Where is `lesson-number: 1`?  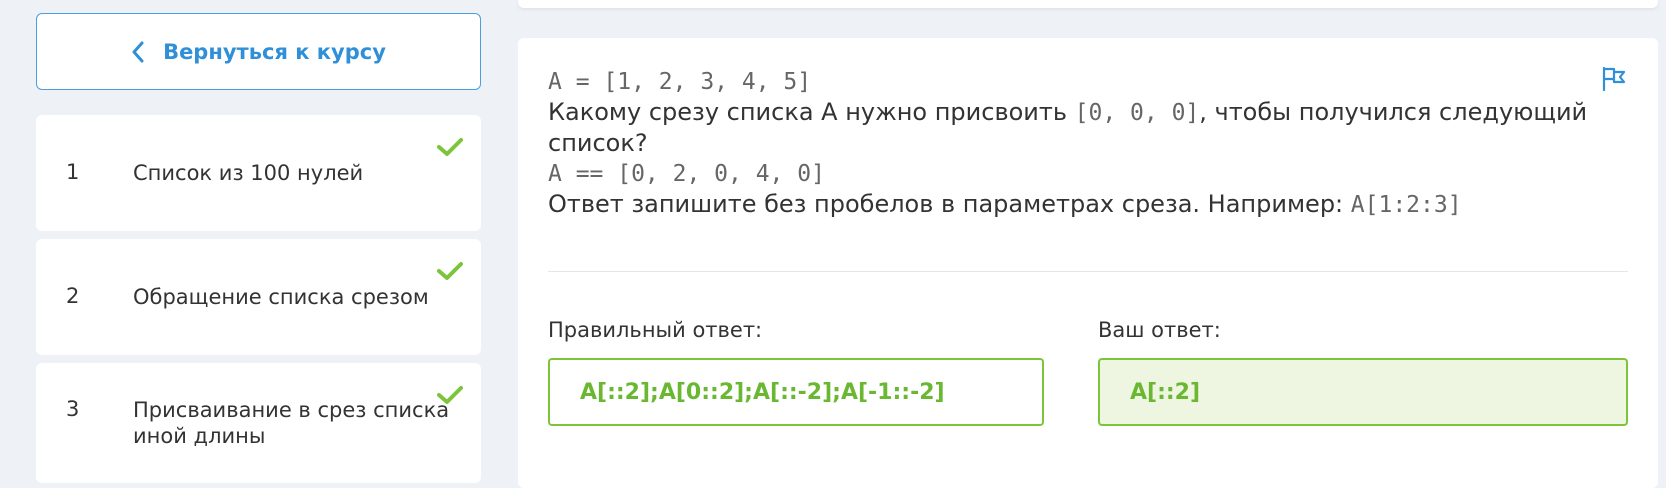
lesson-number: 1 is located at coordinates (73, 172).